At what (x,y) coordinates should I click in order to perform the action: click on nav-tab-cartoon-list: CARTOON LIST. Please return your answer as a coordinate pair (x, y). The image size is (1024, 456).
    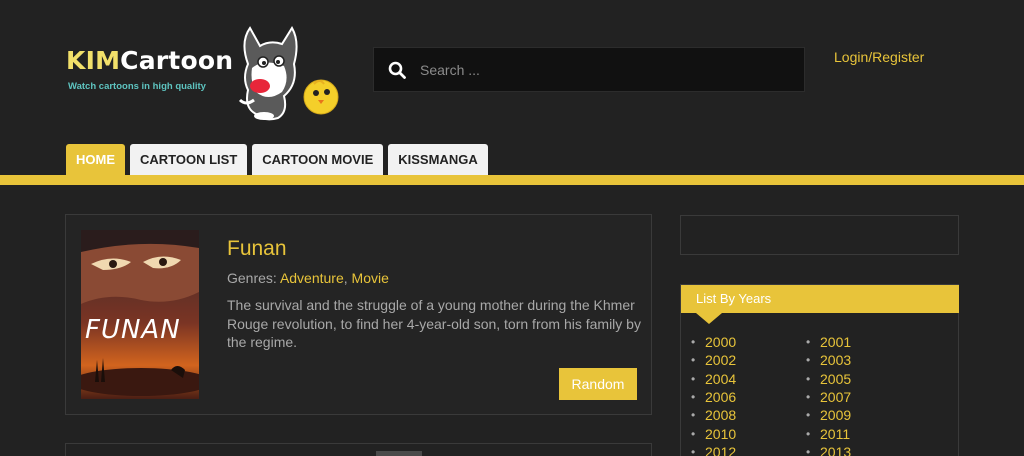
    Looking at the image, I should click on (189, 159).